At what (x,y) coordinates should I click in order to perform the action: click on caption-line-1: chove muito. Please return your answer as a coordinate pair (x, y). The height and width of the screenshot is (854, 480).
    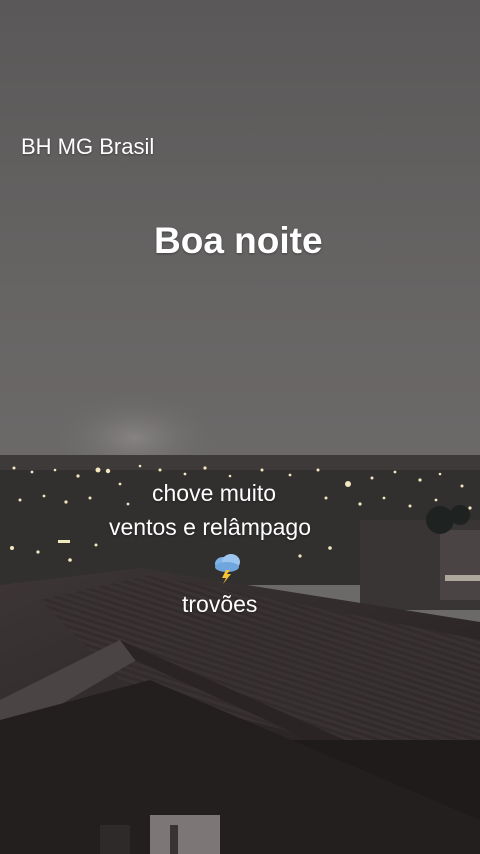
    Looking at the image, I should click on (214, 493).